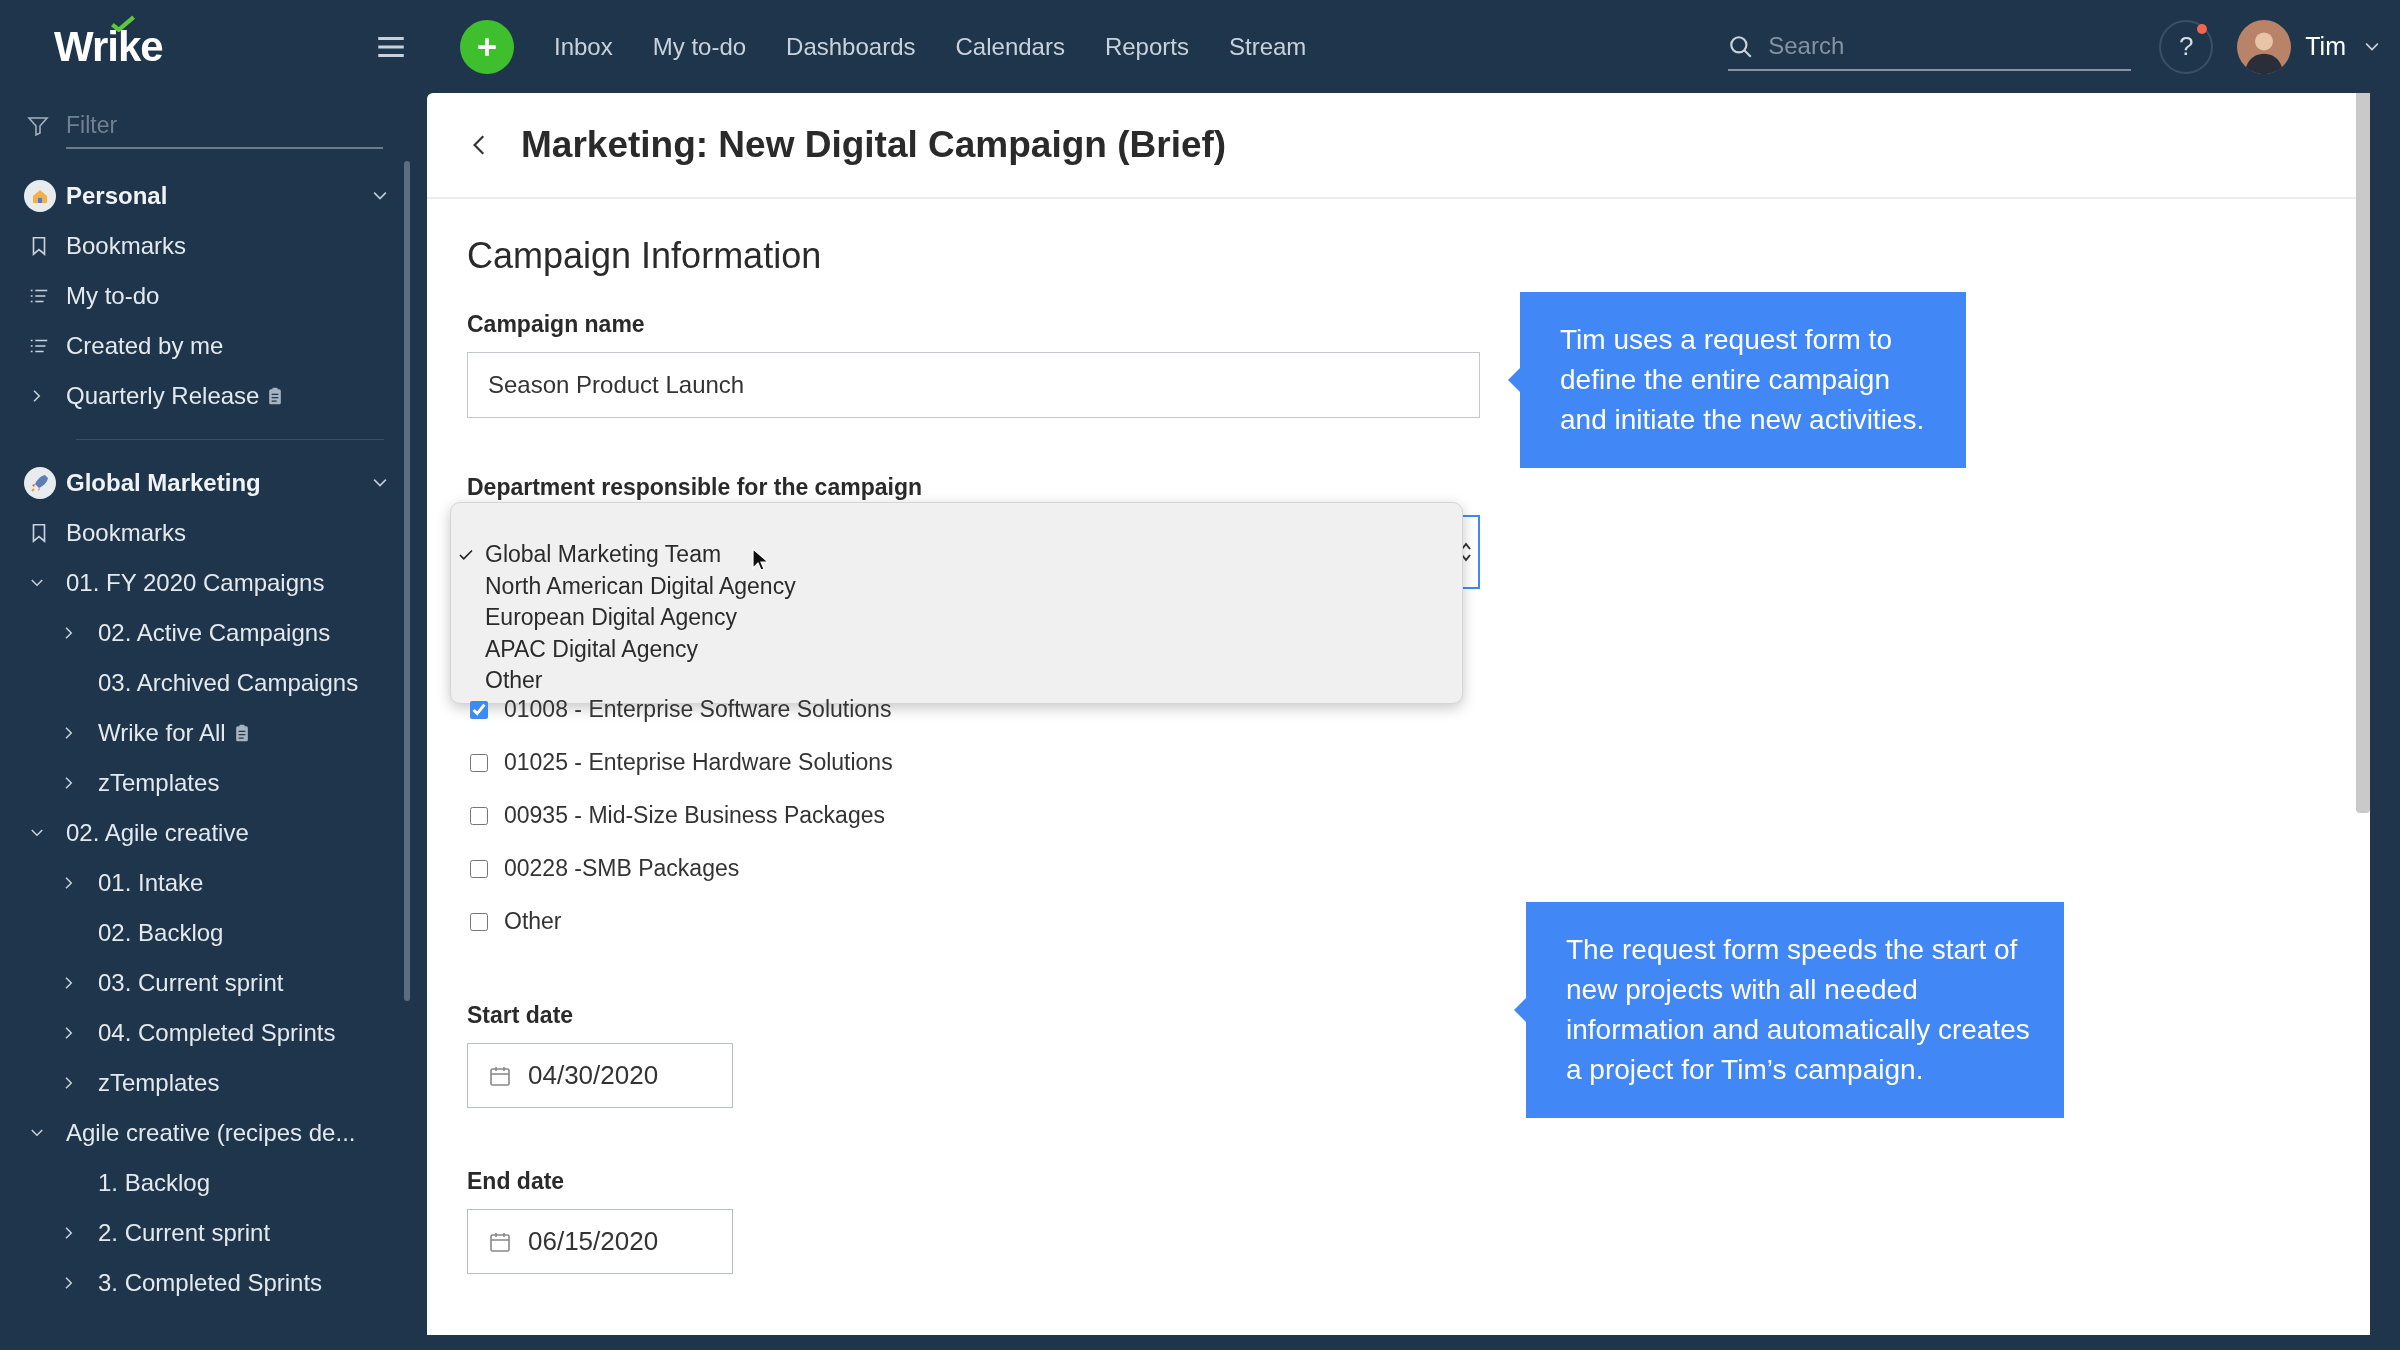  What do you see at coordinates (199, 683) in the screenshot?
I see `sidebar-item: 03. Archived Campaigns` at bounding box center [199, 683].